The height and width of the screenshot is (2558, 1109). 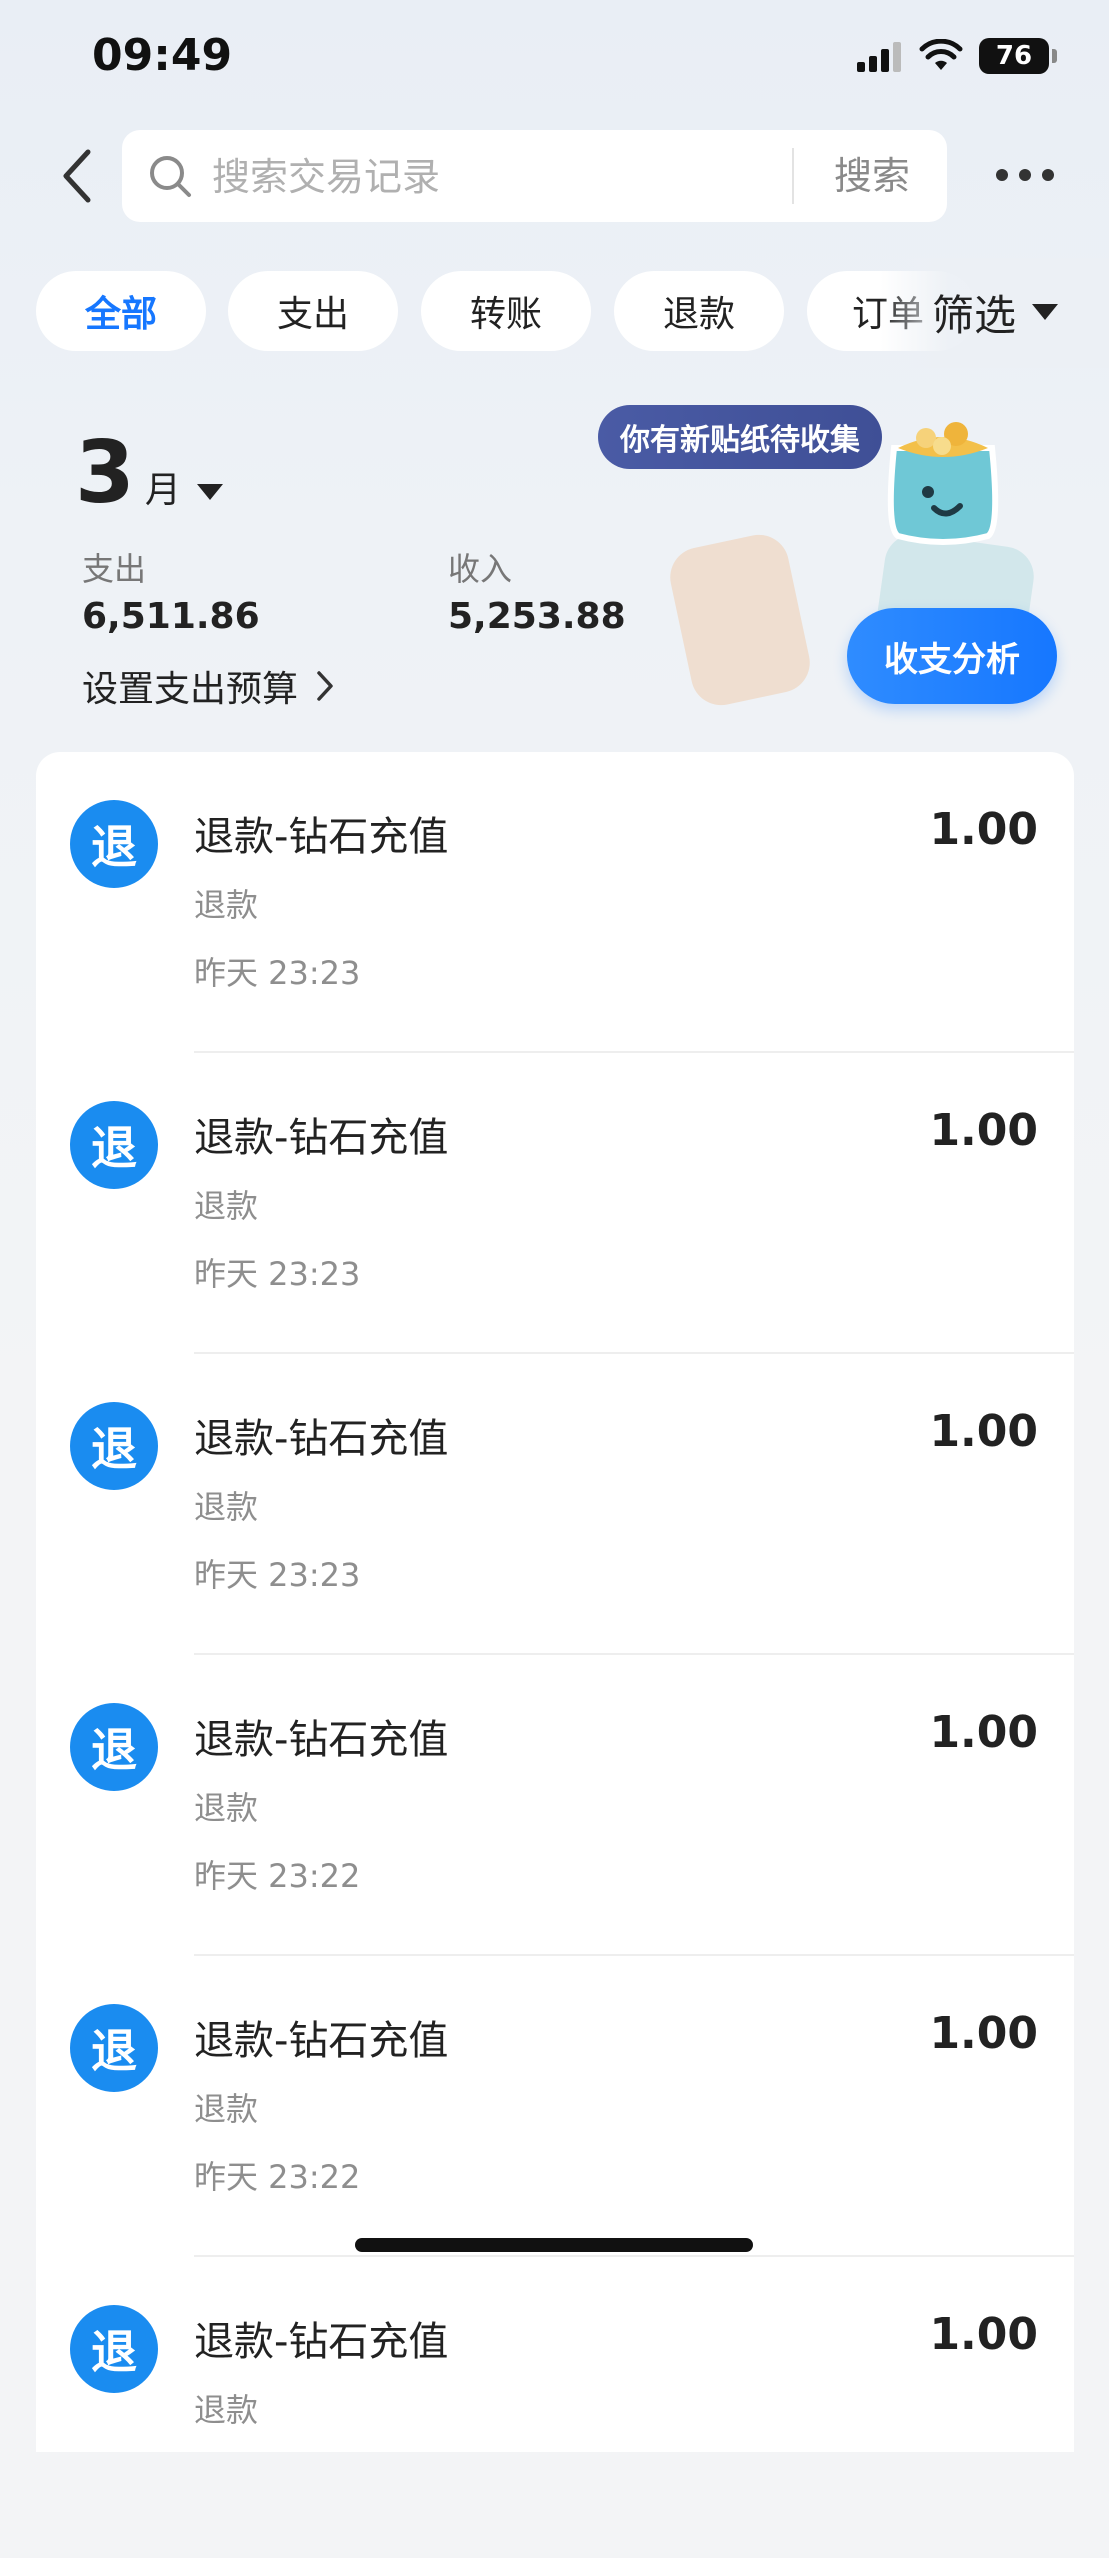 I want to click on tab-transfer: 转账, so click(x=506, y=311).